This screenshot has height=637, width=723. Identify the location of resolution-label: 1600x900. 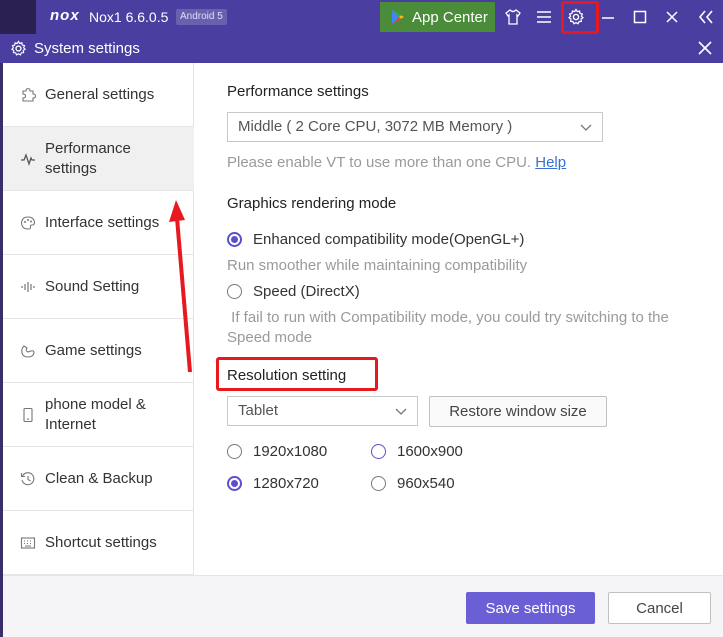
(430, 451).